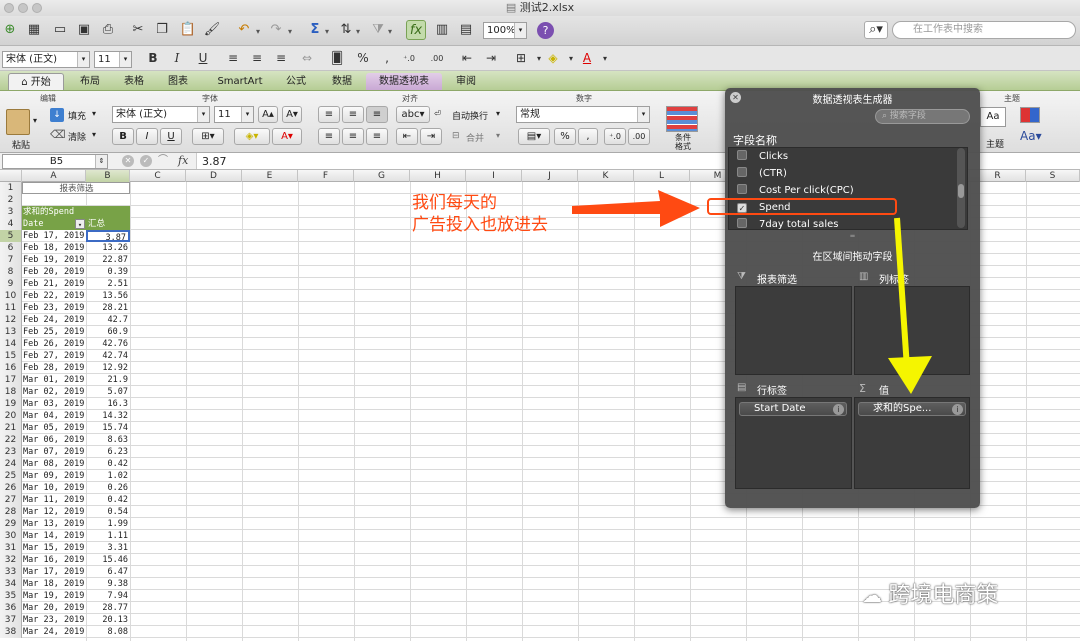 This screenshot has width=1080, height=641. What do you see at coordinates (943, 595) in the screenshot?
I see `watermark-text: 跨境电商策` at bounding box center [943, 595].